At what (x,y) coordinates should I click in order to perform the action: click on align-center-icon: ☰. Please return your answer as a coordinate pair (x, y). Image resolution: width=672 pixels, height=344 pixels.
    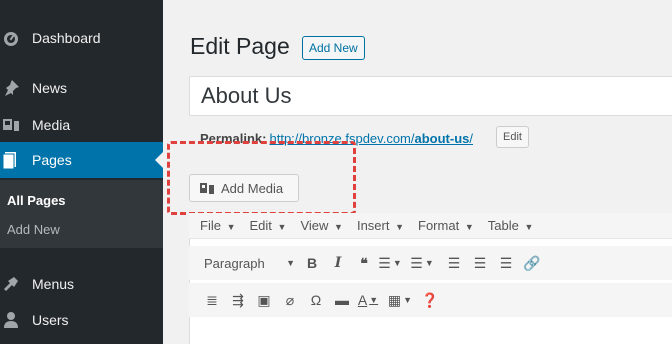
    Looking at the image, I should click on (480, 263).